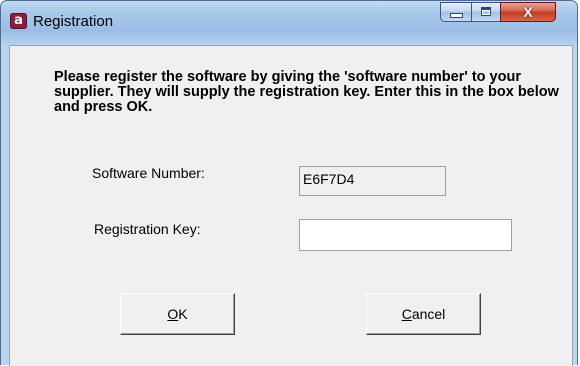 This screenshot has height=366, width=580. What do you see at coordinates (183, 314) in the screenshot?
I see `ok-label-rest: K` at bounding box center [183, 314].